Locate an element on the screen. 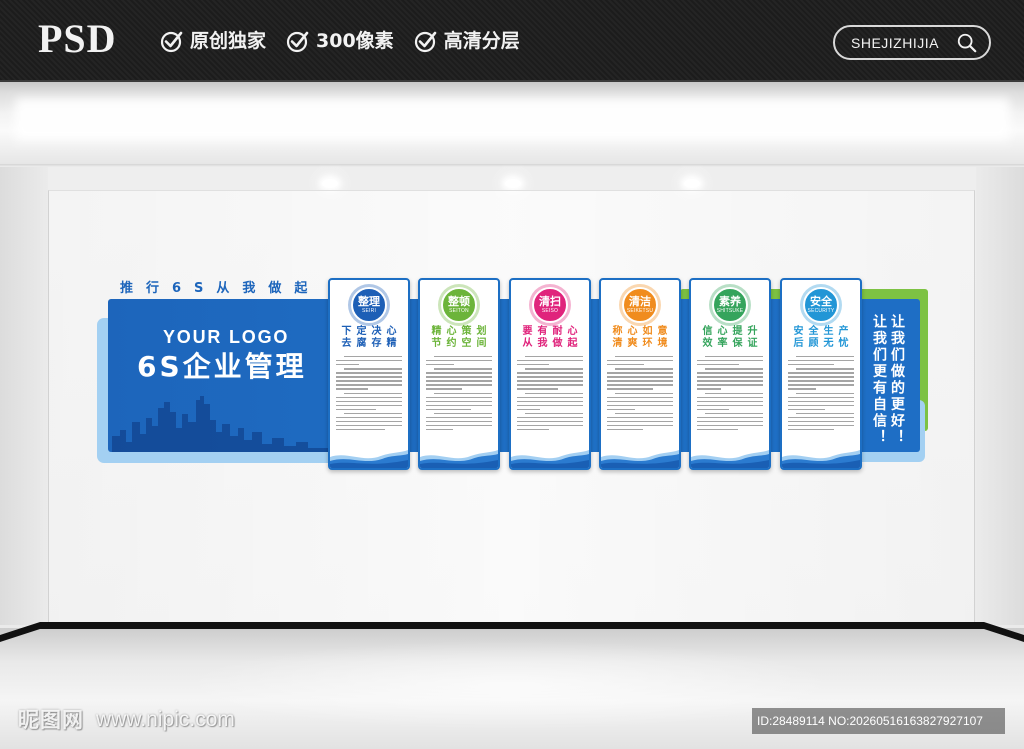 Image resolution: width=1024 pixels, height=749 pixels. badge-subtitle: SEIRI is located at coordinates (369, 311).